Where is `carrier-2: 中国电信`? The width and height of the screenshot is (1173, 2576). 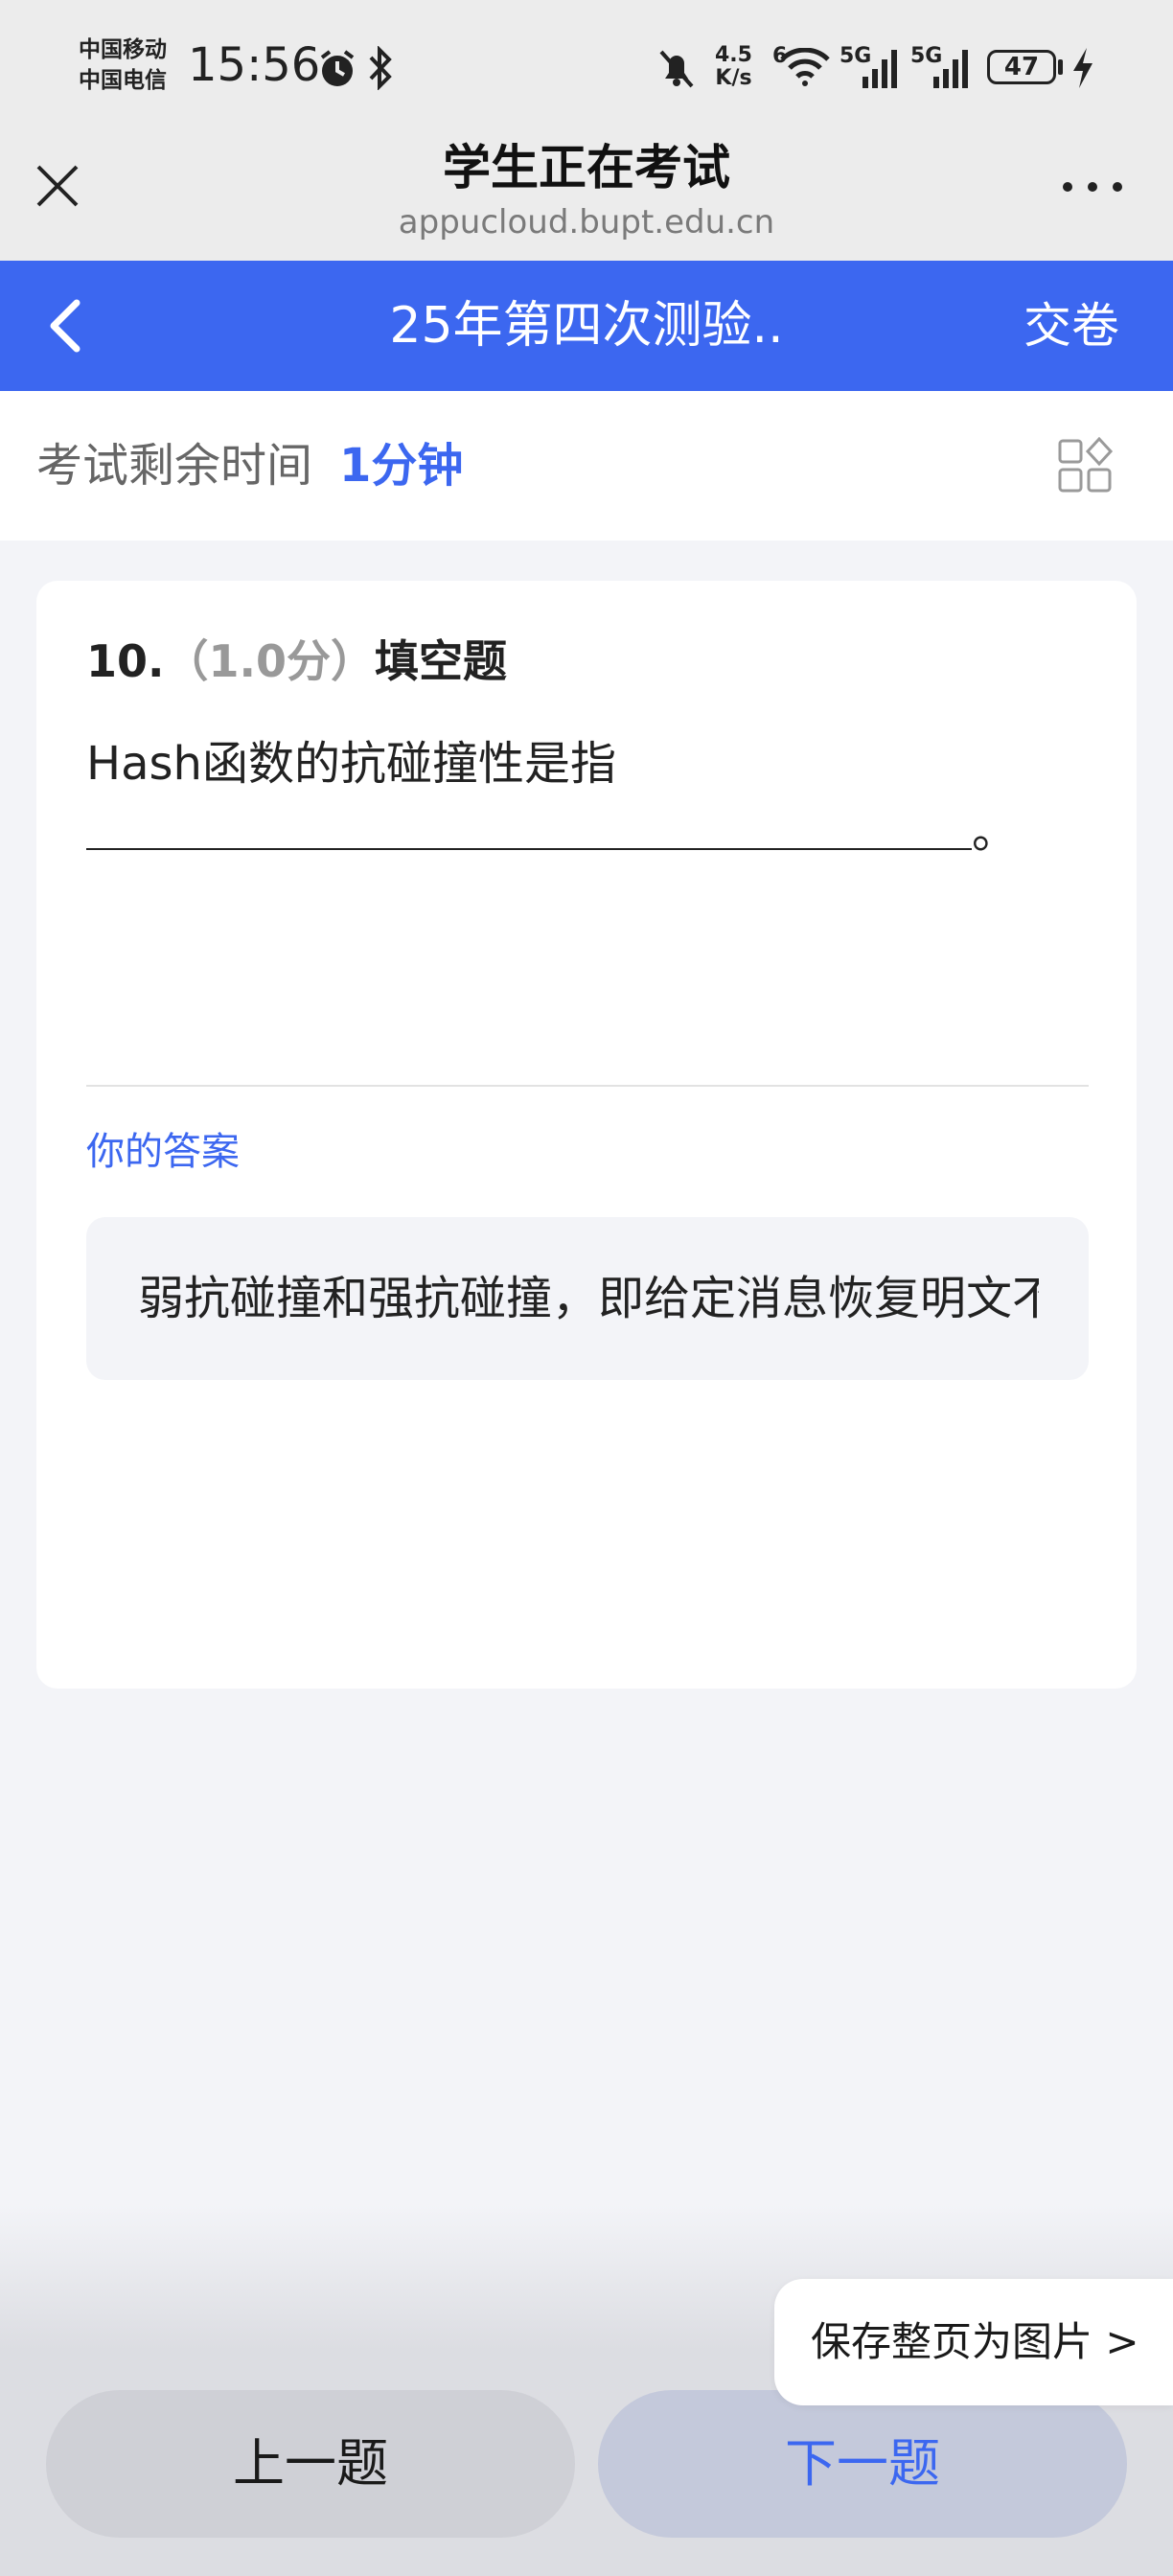 carrier-2: 中国电信 is located at coordinates (123, 80).